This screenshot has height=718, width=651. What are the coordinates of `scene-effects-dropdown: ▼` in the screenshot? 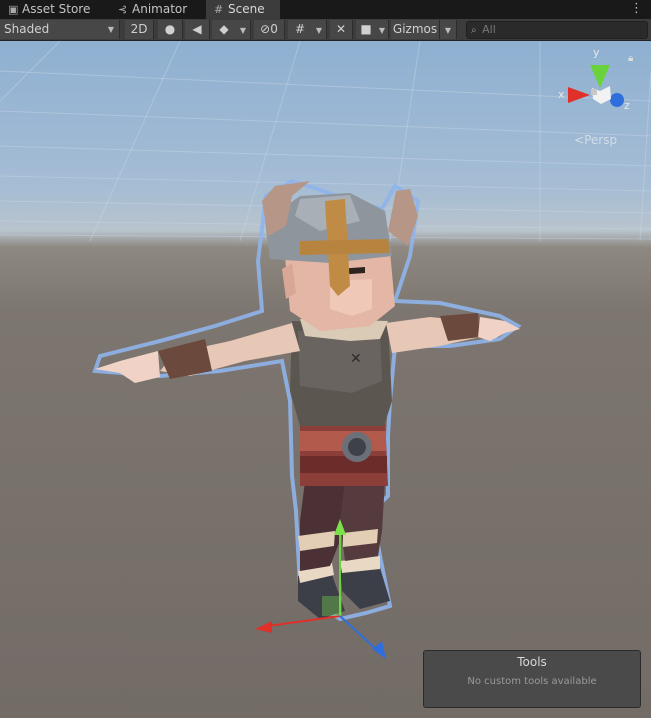 It's located at (243, 29).